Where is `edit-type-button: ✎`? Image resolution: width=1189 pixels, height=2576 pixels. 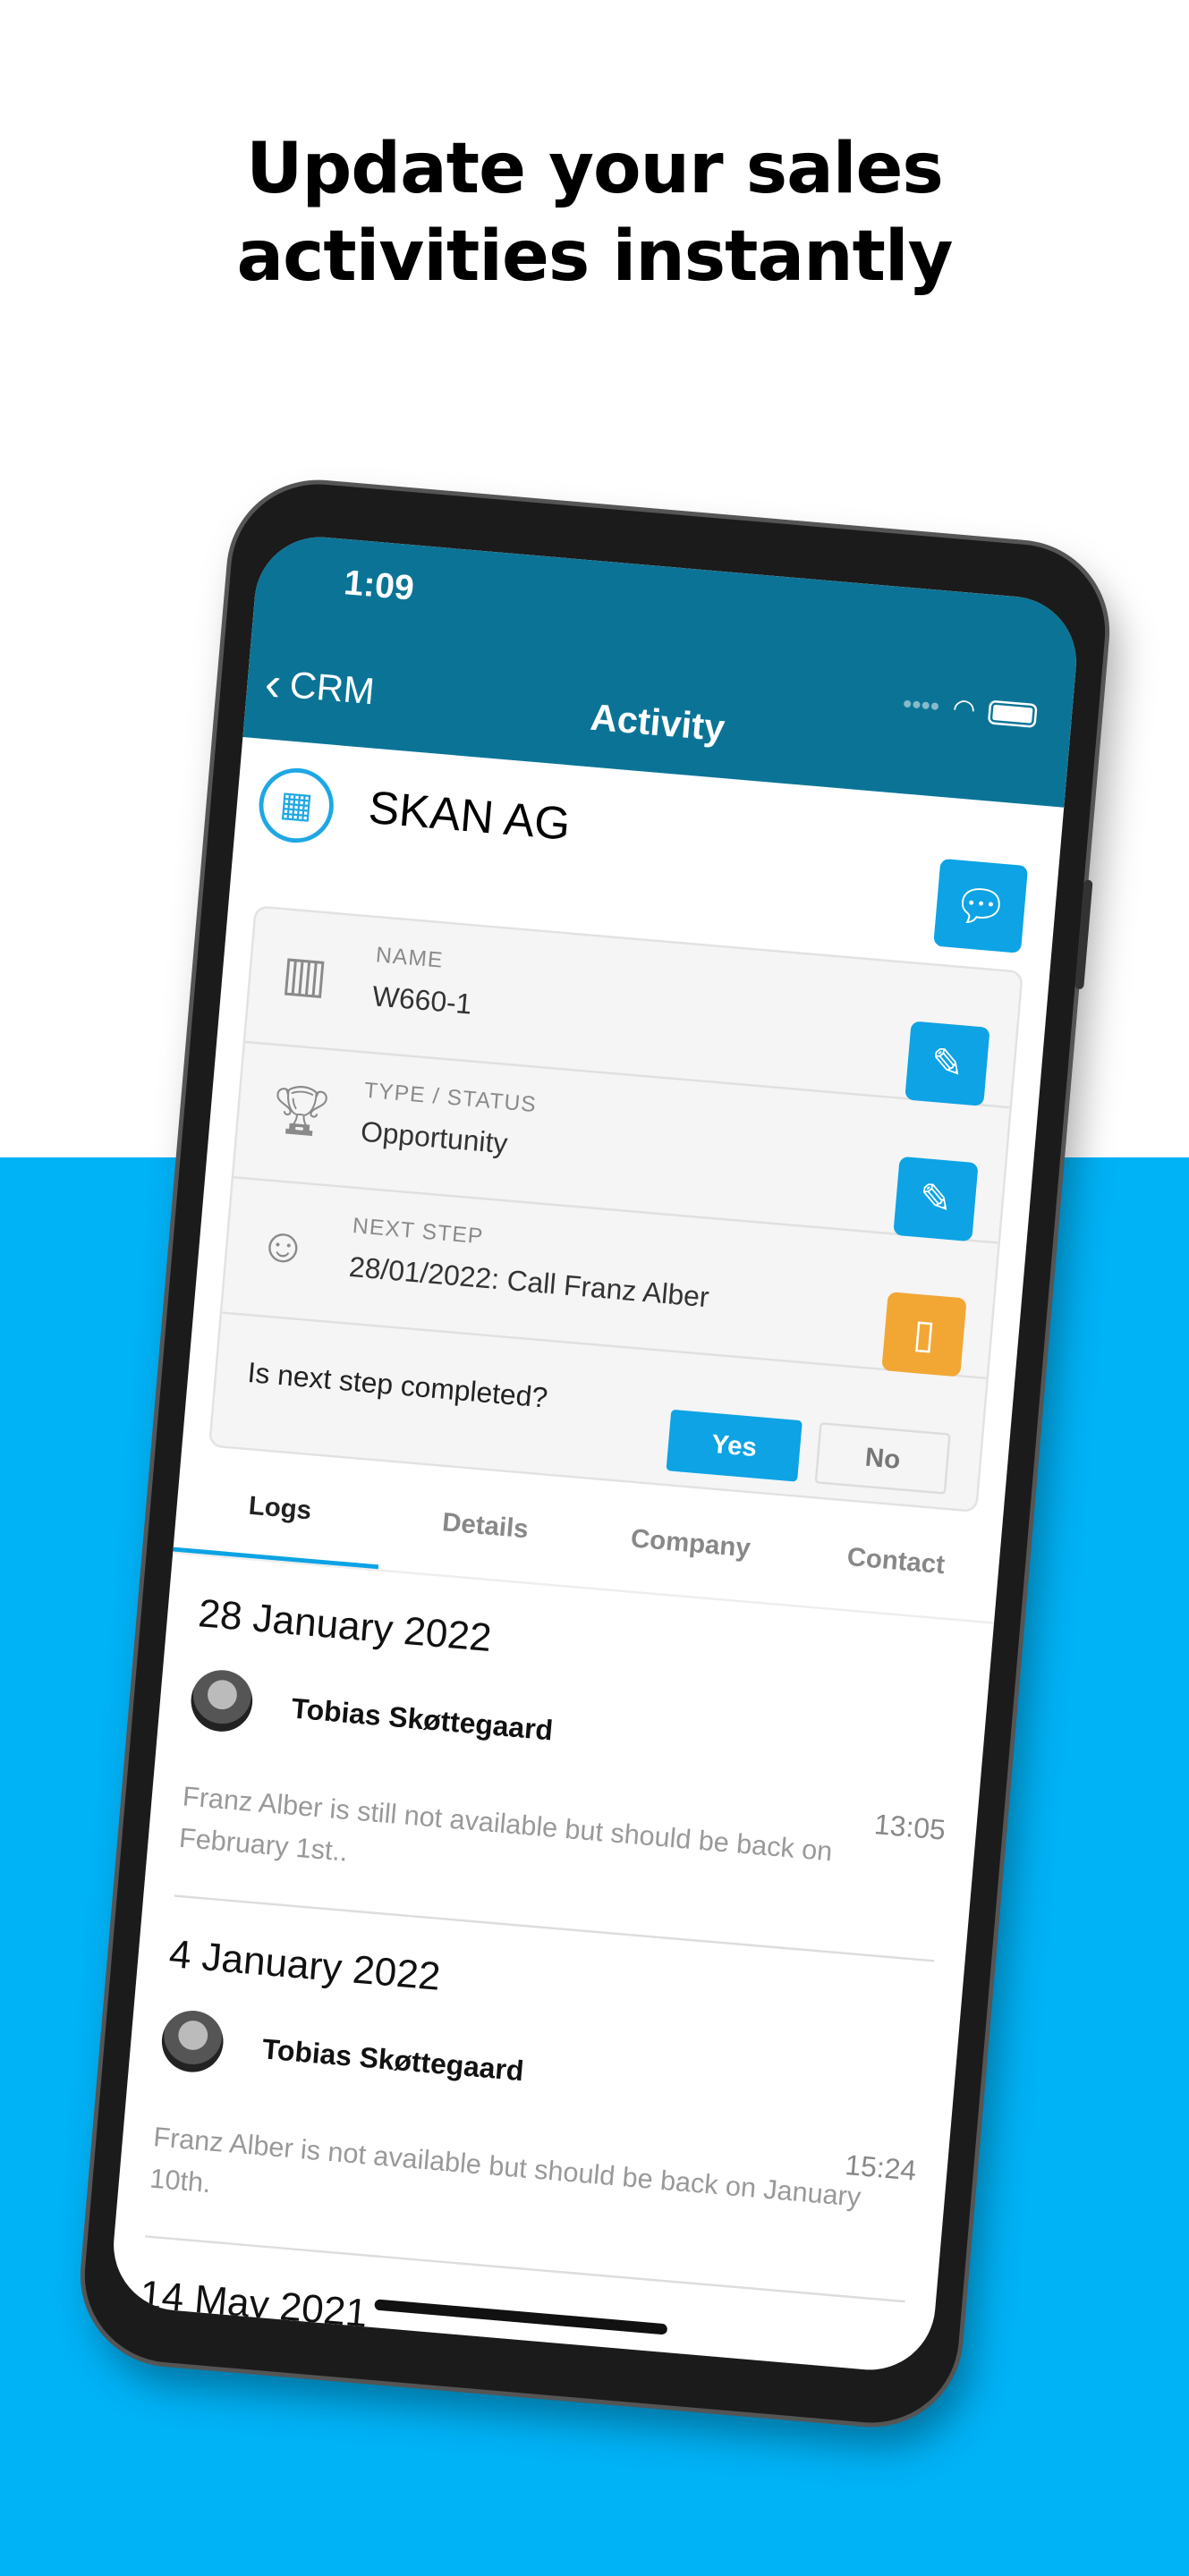
edit-type-button: ✎ is located at coordinates (936, 1199).